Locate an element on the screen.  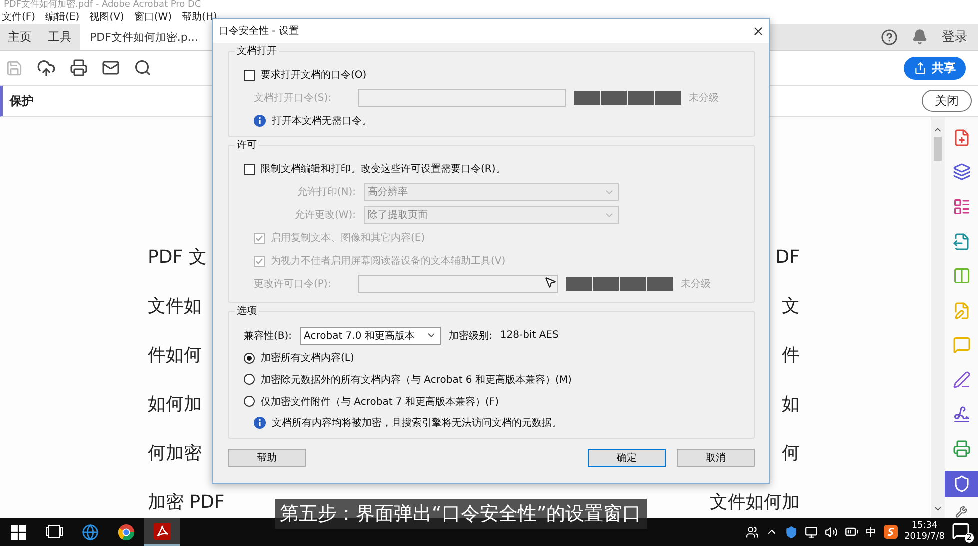
search-icon is located at coordinates (143, 68).